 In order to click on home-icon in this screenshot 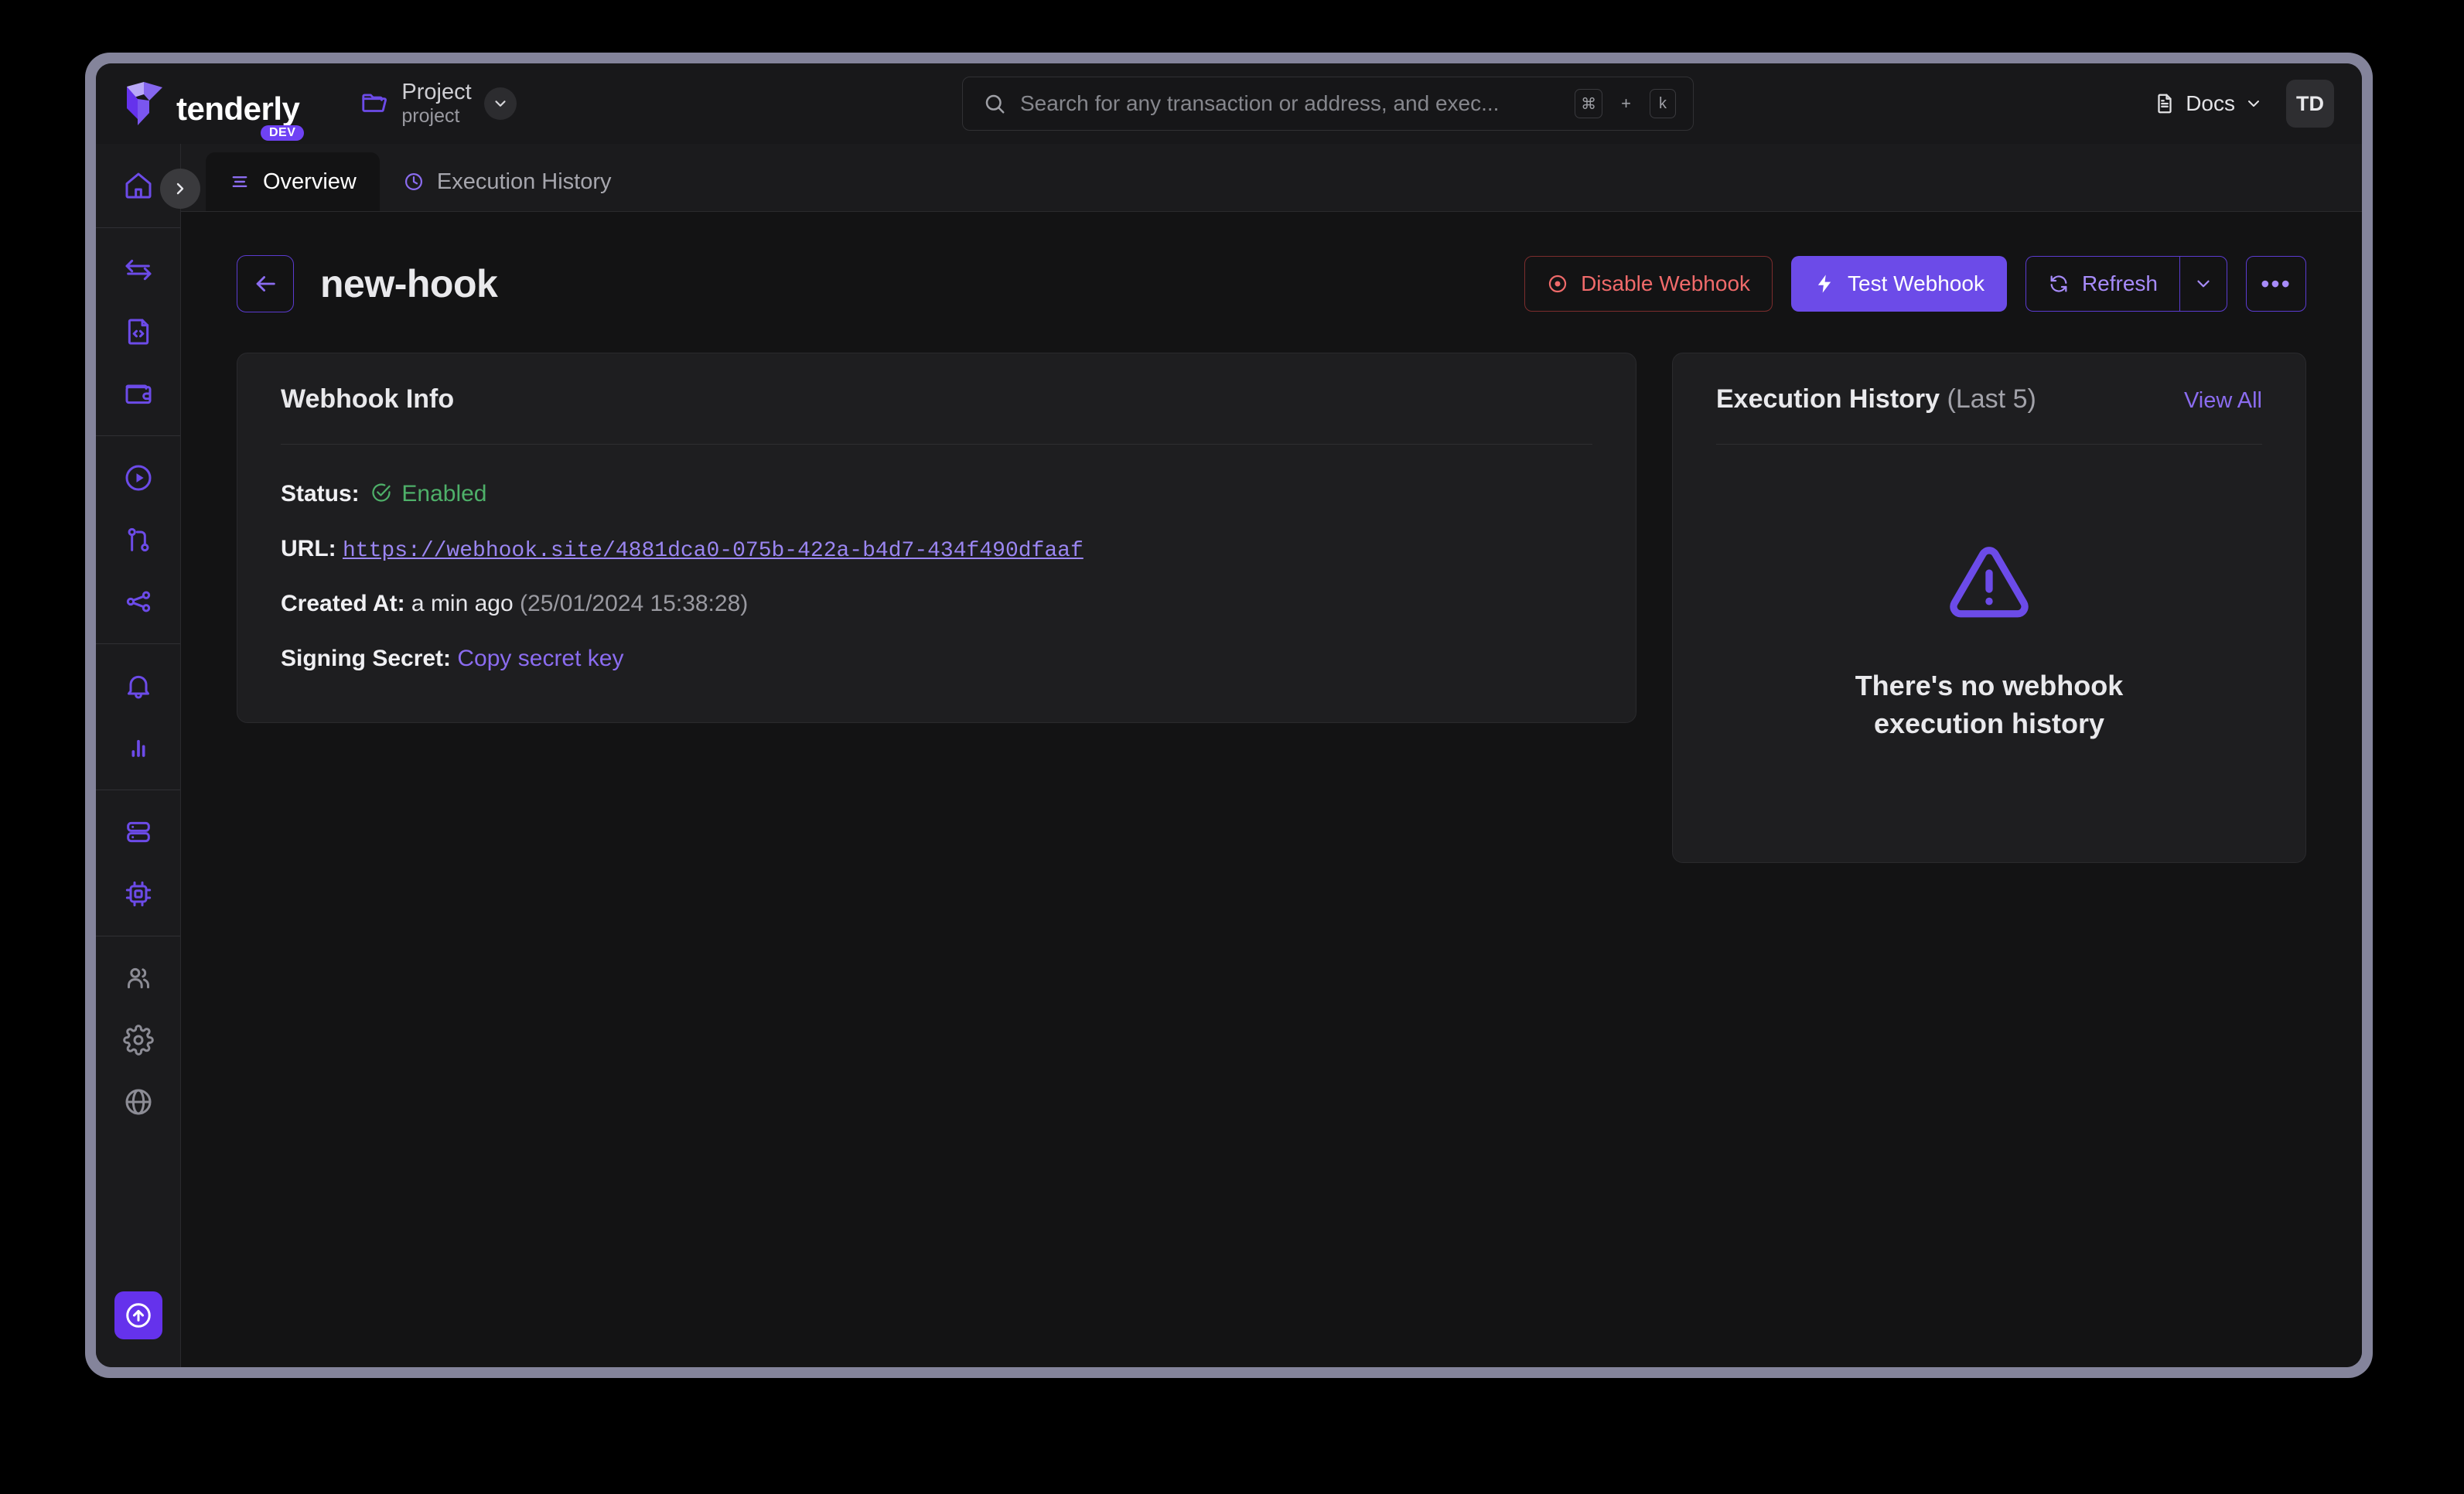, I will do `click(138, 185)`.